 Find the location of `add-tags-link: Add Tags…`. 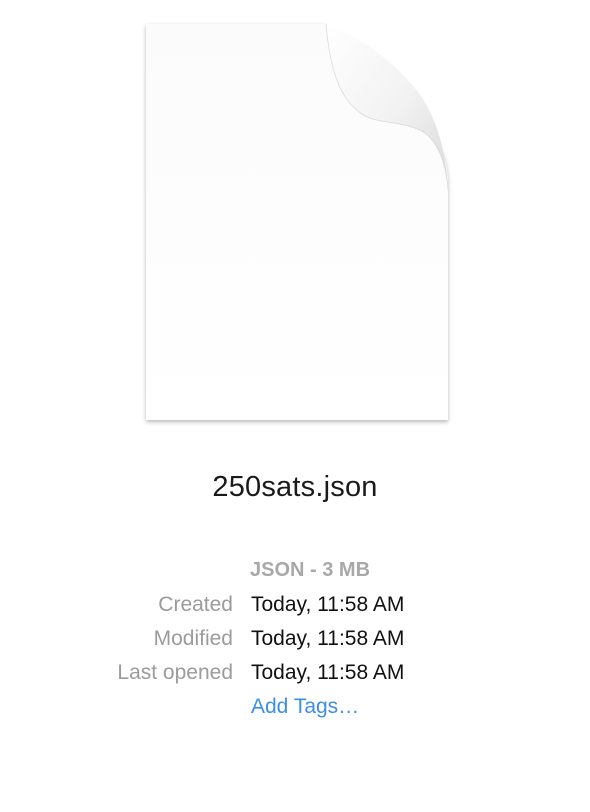

add-tags-link: Add Tags… is located at coordinates (305, 707).